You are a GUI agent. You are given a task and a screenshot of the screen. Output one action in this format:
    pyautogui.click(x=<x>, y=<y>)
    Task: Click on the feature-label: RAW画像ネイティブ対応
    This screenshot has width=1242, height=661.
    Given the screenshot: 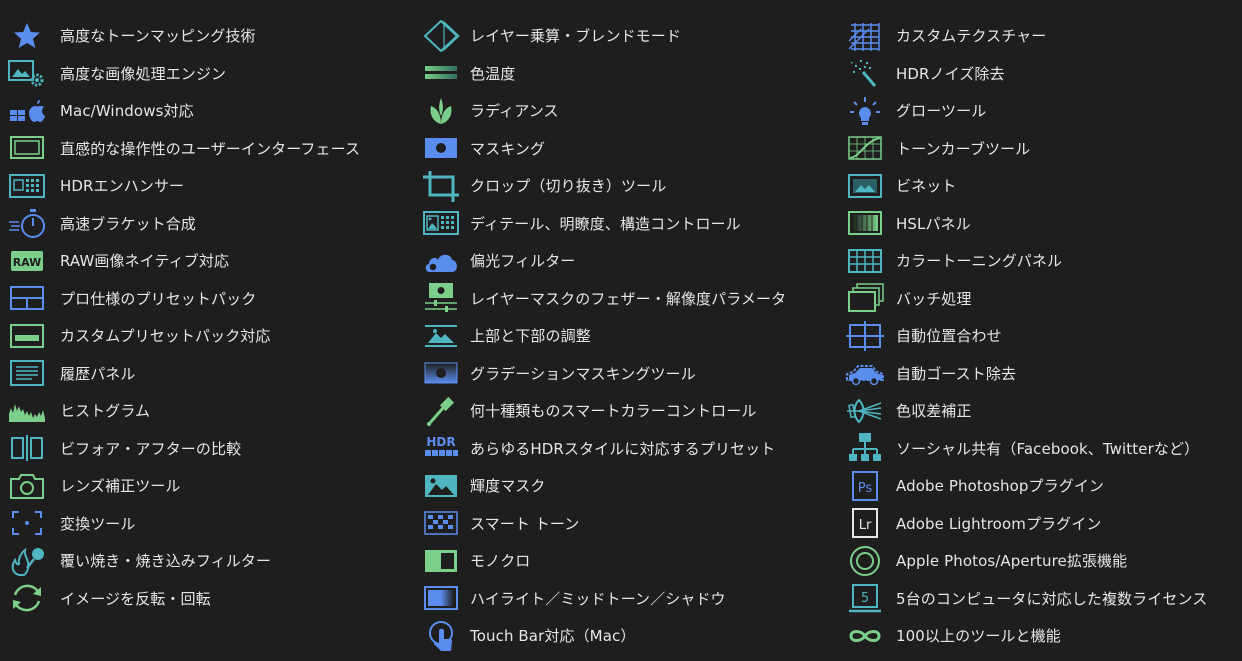 What is the action you would take?
    pyautogui.click(x=145, y=261)
    